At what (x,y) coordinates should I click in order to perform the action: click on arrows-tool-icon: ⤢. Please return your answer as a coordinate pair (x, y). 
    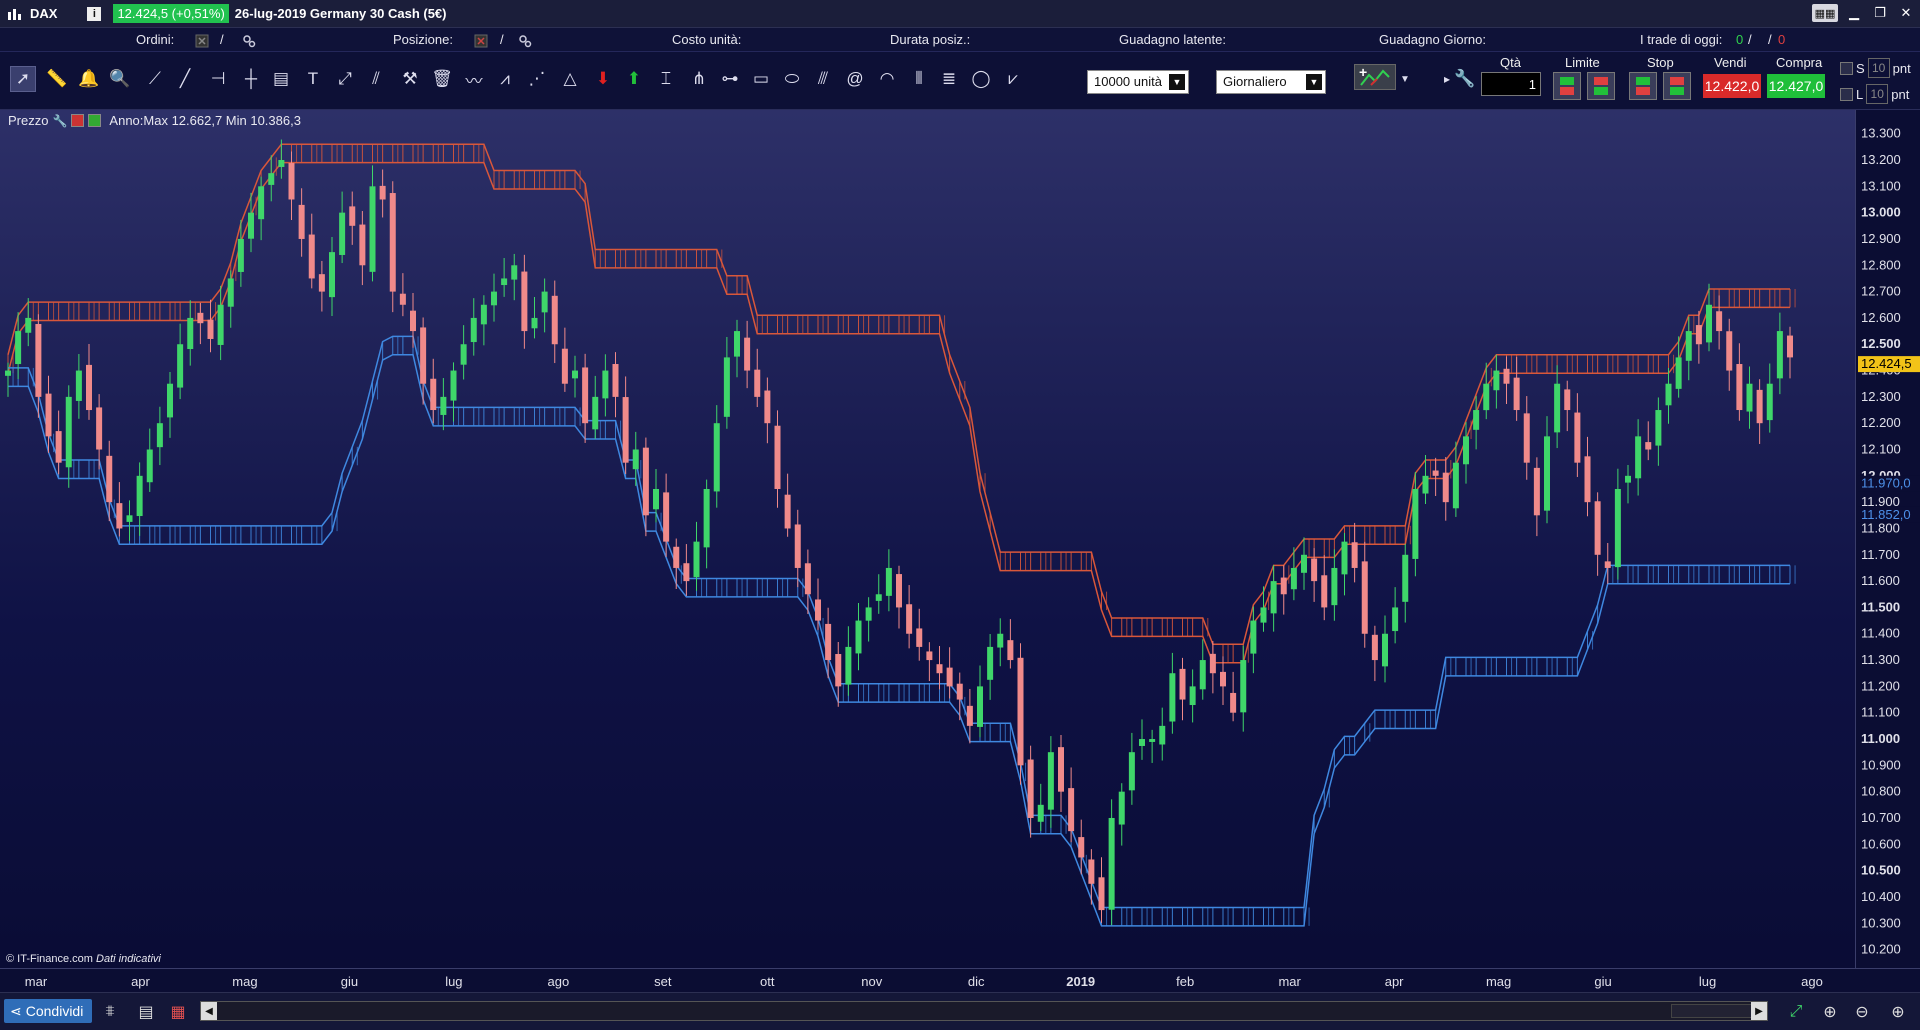
    Looking at the image, I should click on (345, 79).